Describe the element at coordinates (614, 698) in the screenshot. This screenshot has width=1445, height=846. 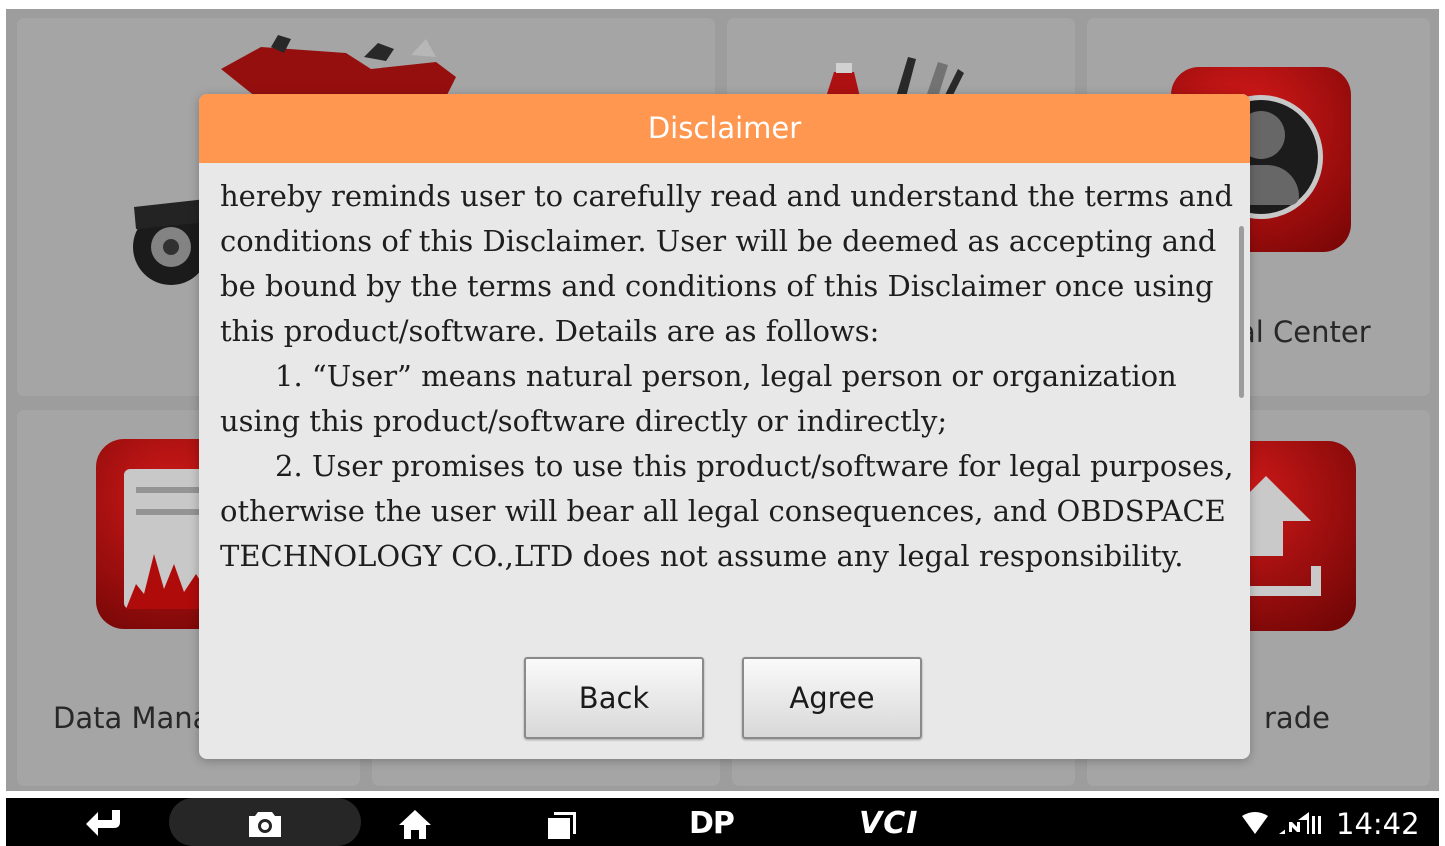
I see `back-button: Back` at that location.